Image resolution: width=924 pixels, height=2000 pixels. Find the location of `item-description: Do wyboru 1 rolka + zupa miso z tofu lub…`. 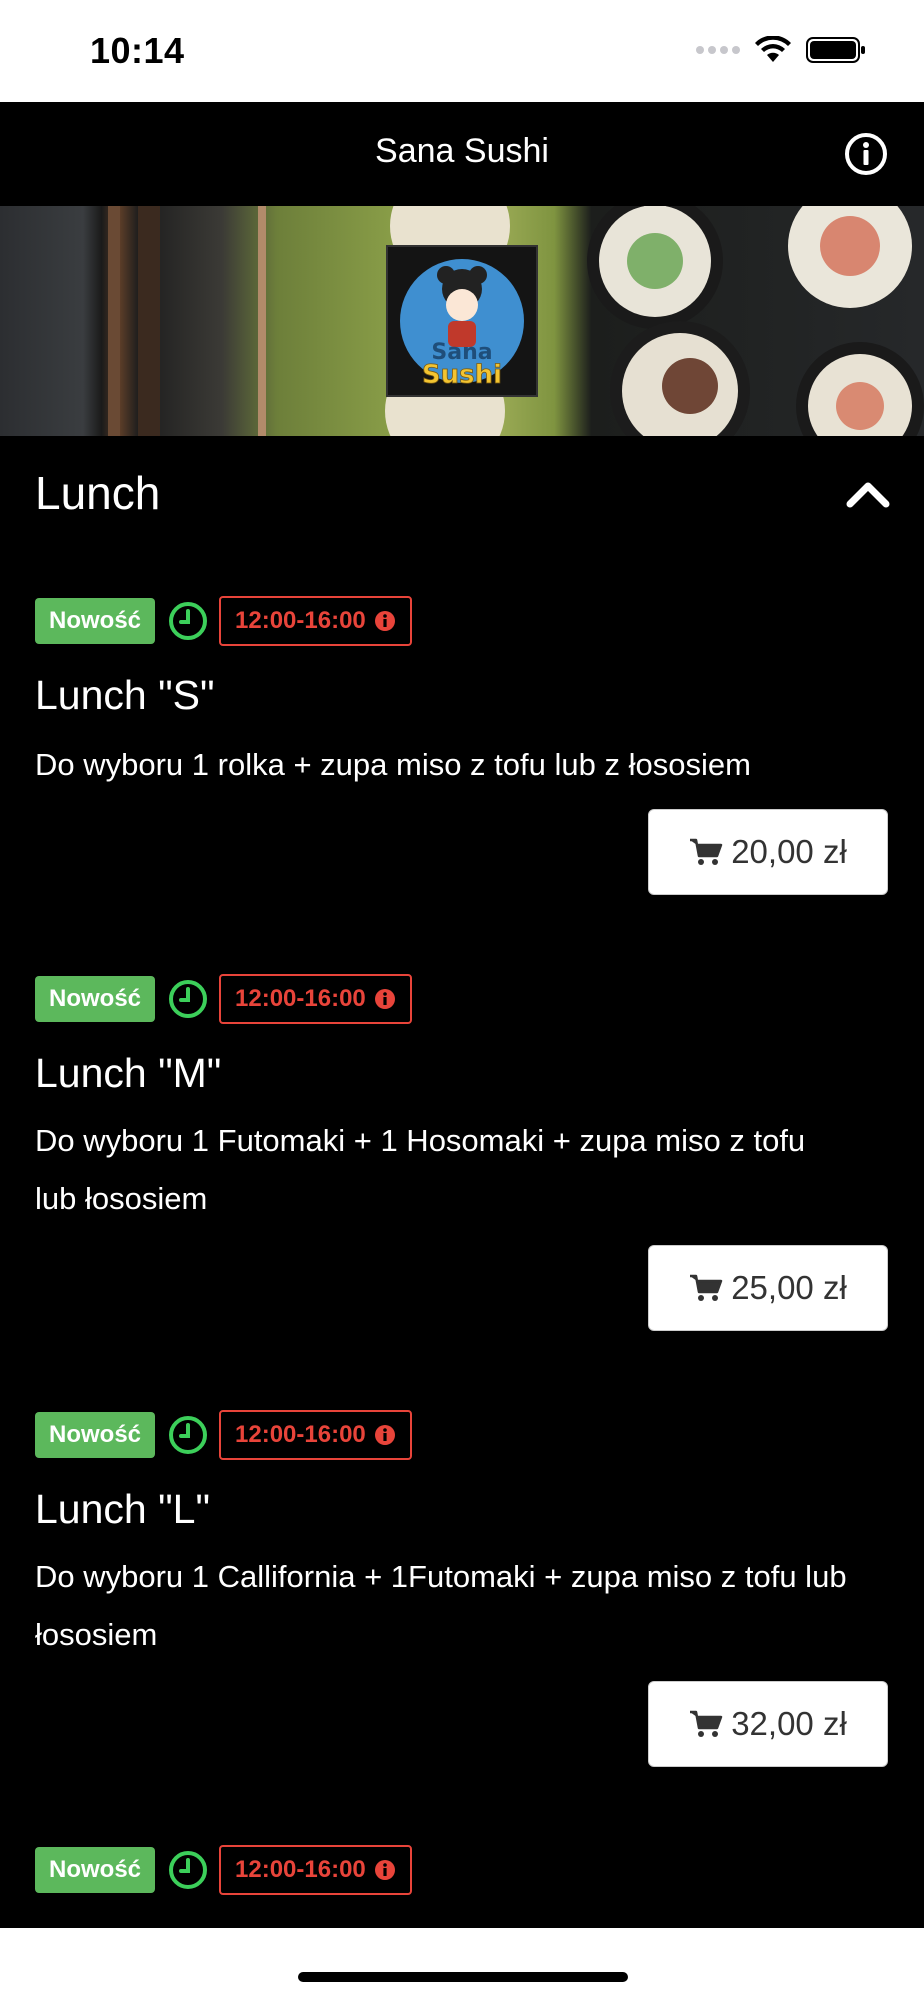

item-description: Do wyboru 1 rolka + zupa miso z tofu lub… is located at coordinates (393, 764).